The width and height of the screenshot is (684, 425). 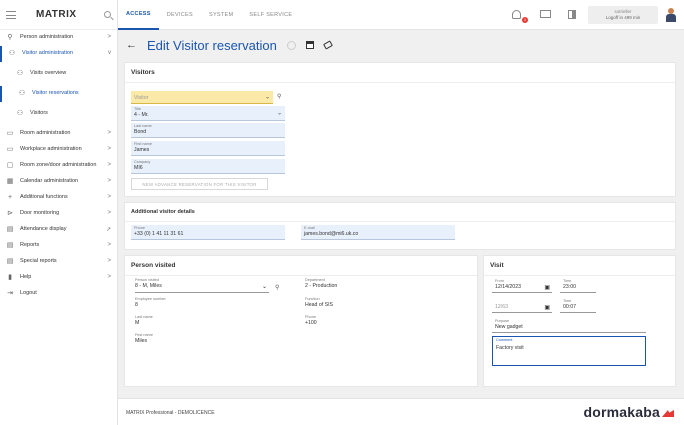 What do you see at coordinates (58, 114) in the screenshot?
I see `sidebar-item-visitors: ⚇ Visitors` at bounding box center [58, 114].